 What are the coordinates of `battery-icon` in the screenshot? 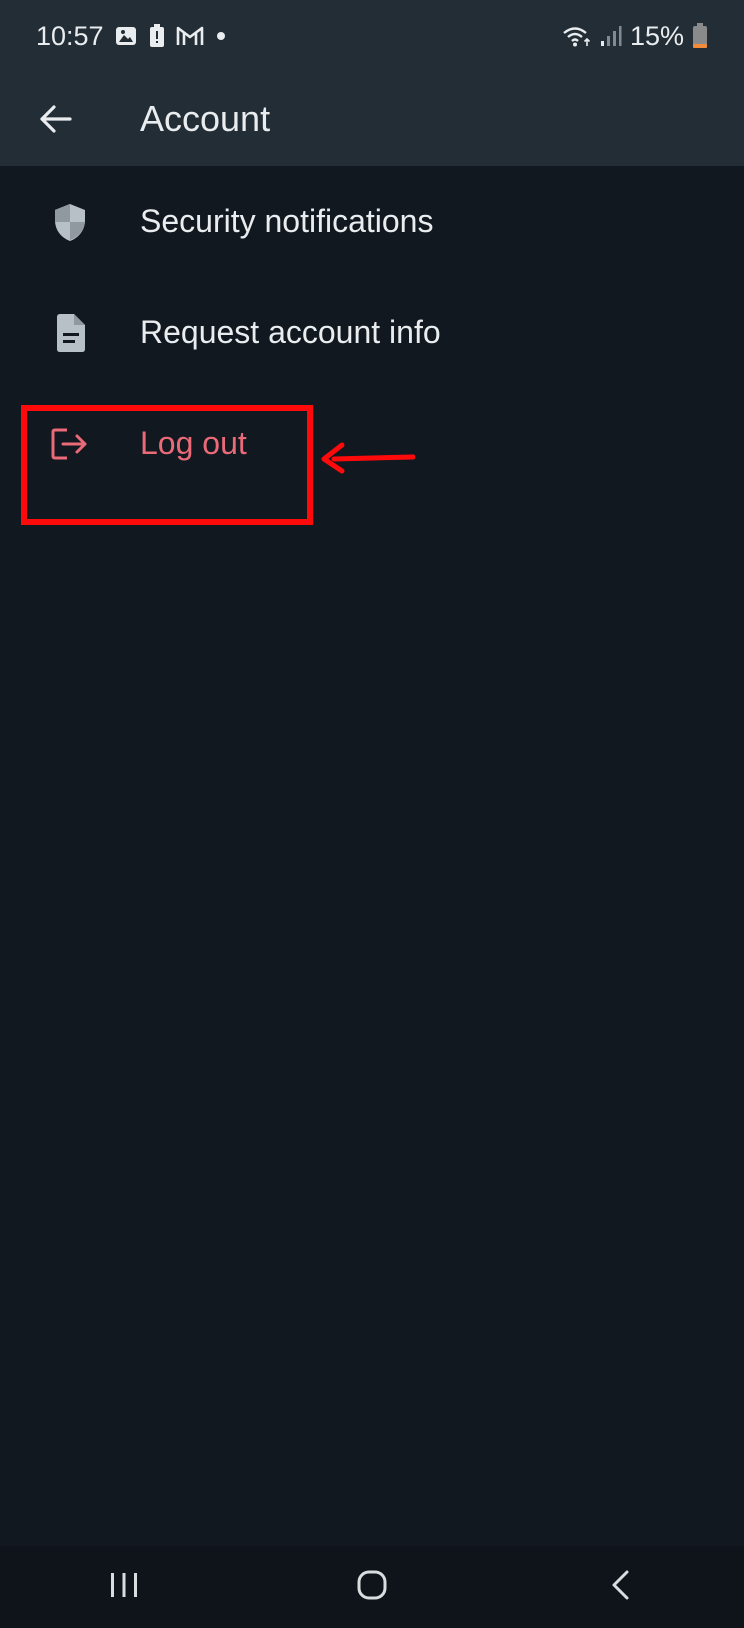 It's located at (700, 36).